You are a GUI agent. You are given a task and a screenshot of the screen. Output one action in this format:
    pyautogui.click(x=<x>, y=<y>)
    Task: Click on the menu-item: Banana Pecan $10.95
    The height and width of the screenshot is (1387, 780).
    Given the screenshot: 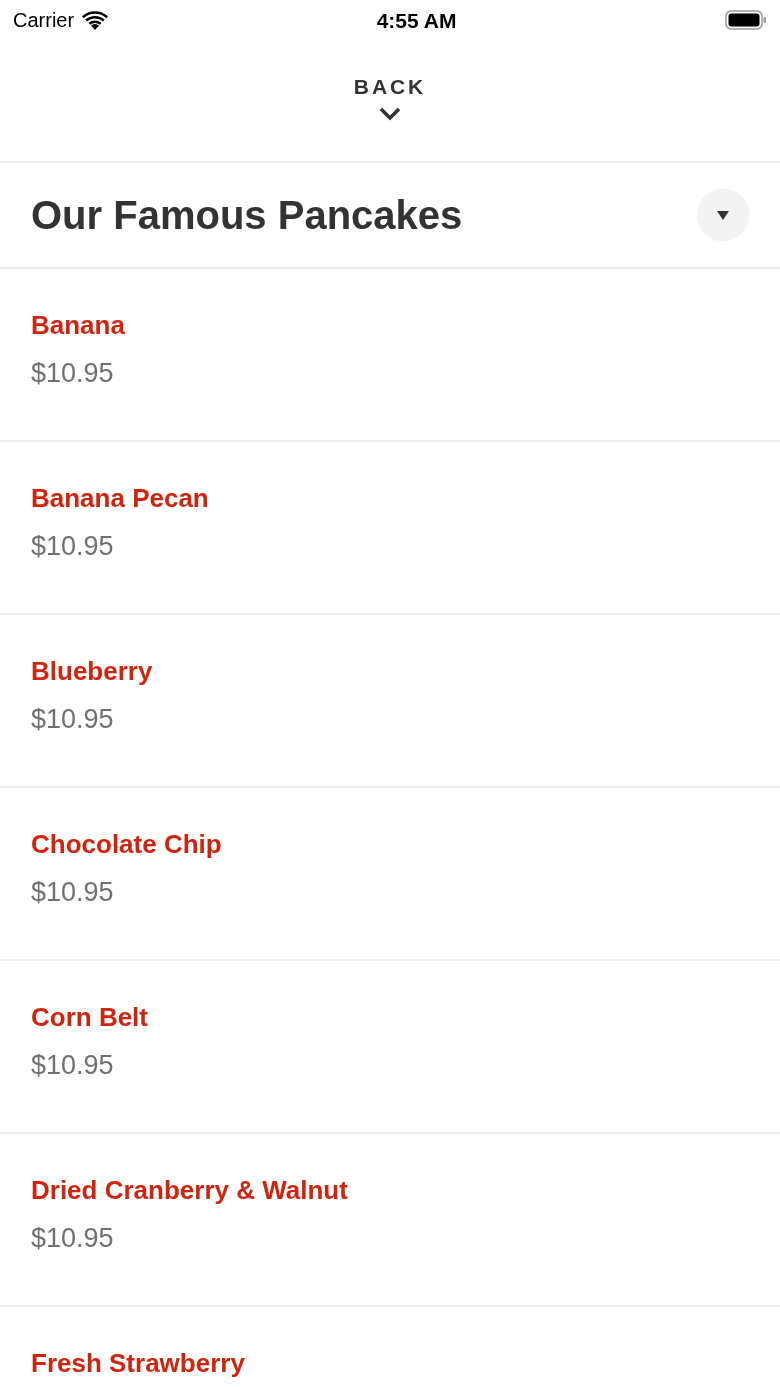 What is the action you would take?
    pyautogui.click(x=390, y=528)
    